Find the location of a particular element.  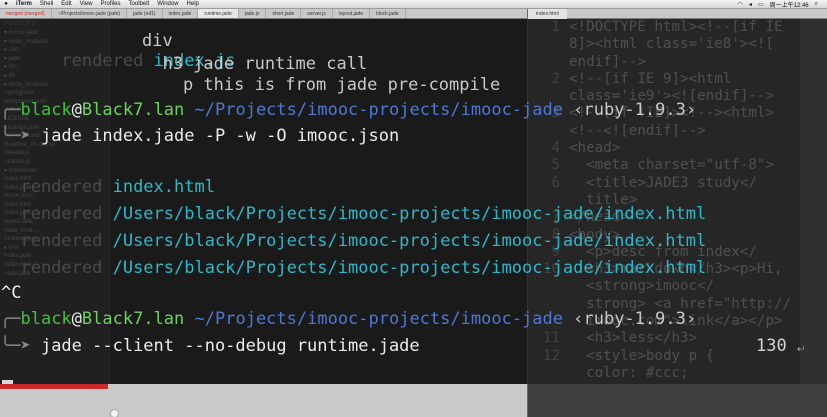

output-line: rendered index.html is located at coordinates (107, 188).